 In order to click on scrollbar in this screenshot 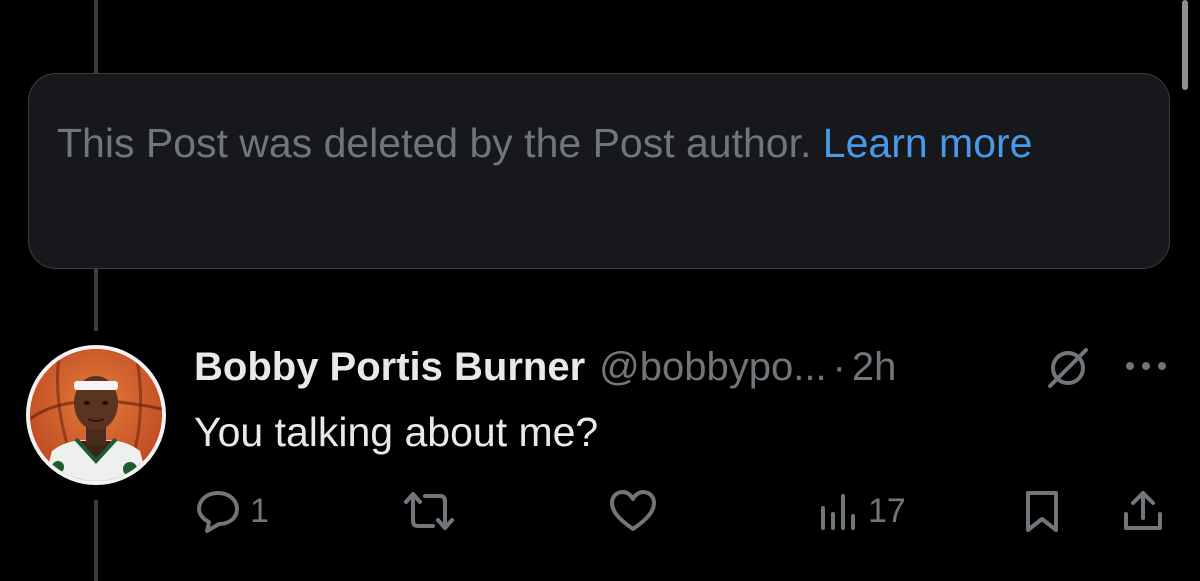, I will do `click(1185, 45)`.